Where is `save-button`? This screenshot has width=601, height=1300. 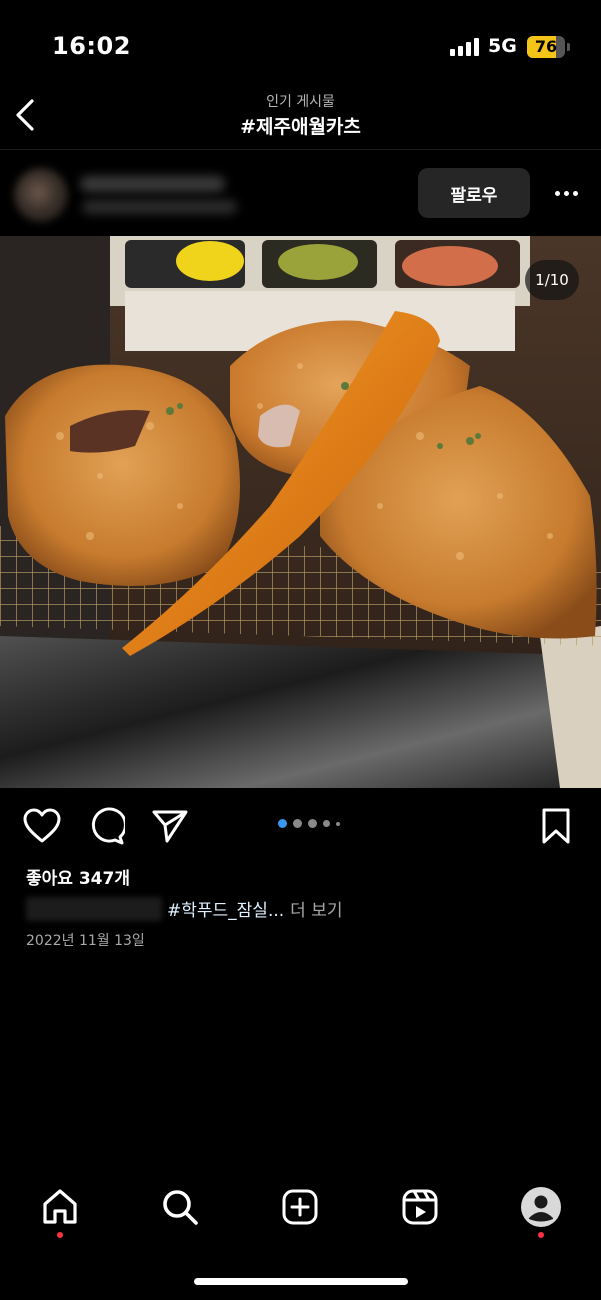
save-button is located at coordinates (556, 826).